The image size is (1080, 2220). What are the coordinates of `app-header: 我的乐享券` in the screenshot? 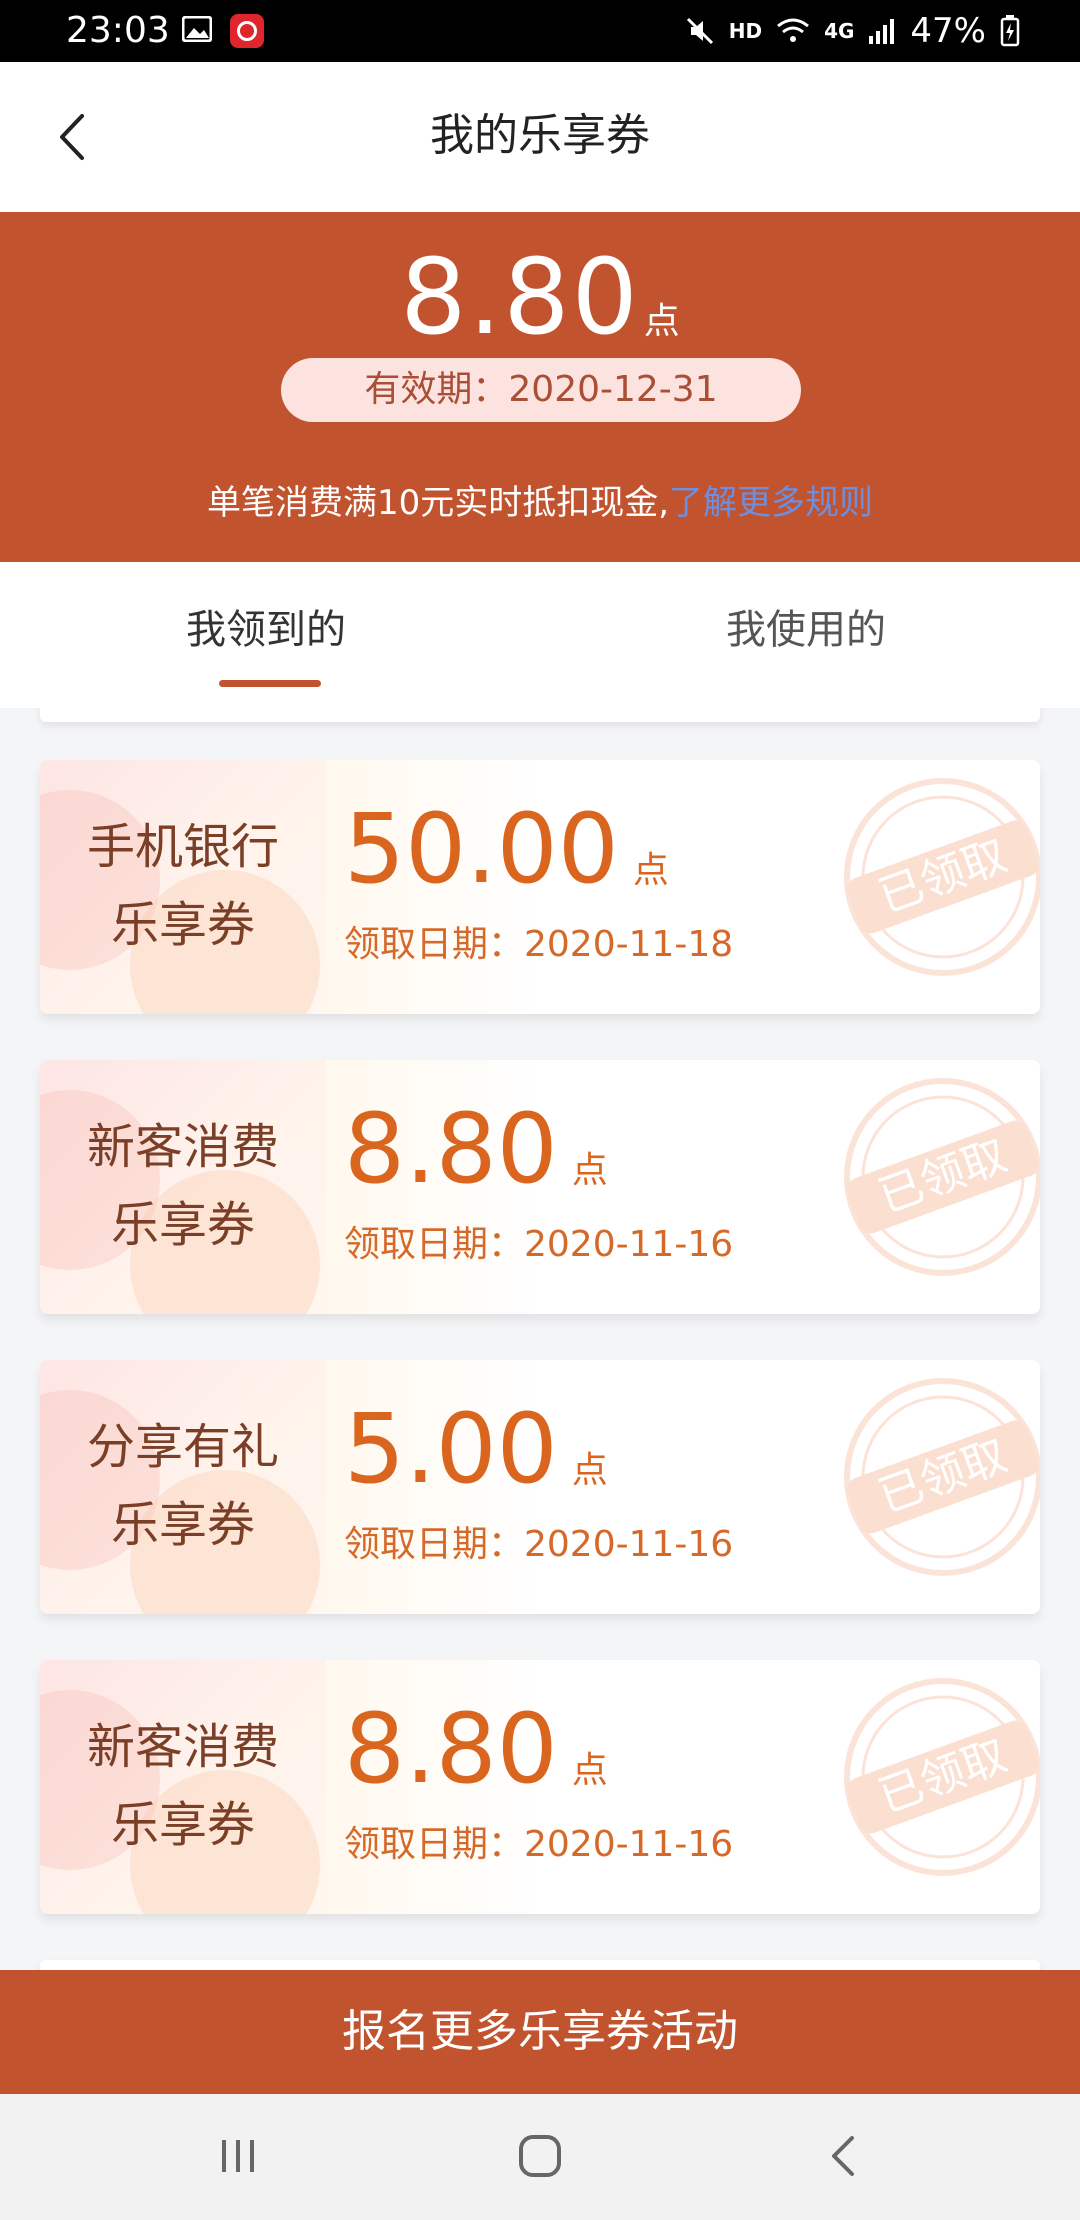 It's located at (540, 137).